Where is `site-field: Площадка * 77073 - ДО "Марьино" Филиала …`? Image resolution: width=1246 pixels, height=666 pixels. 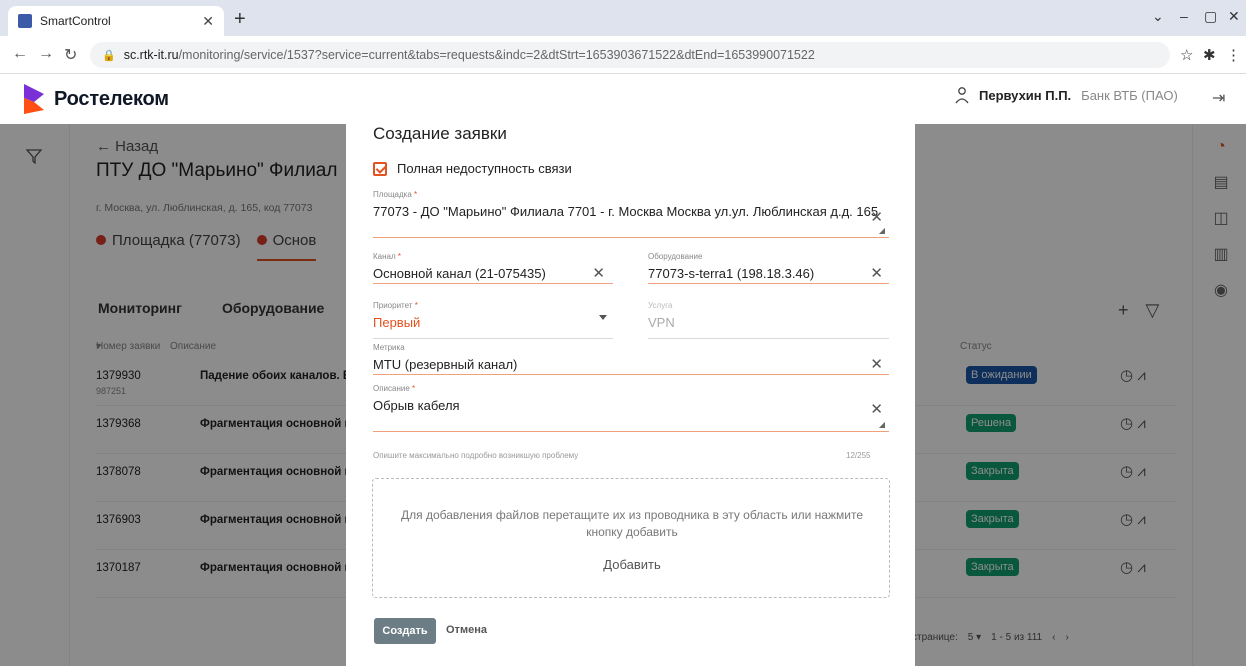
site-field: Площадка * 77073 - ДО "Марьино" Филиала … is located at coordinates (631, 214).